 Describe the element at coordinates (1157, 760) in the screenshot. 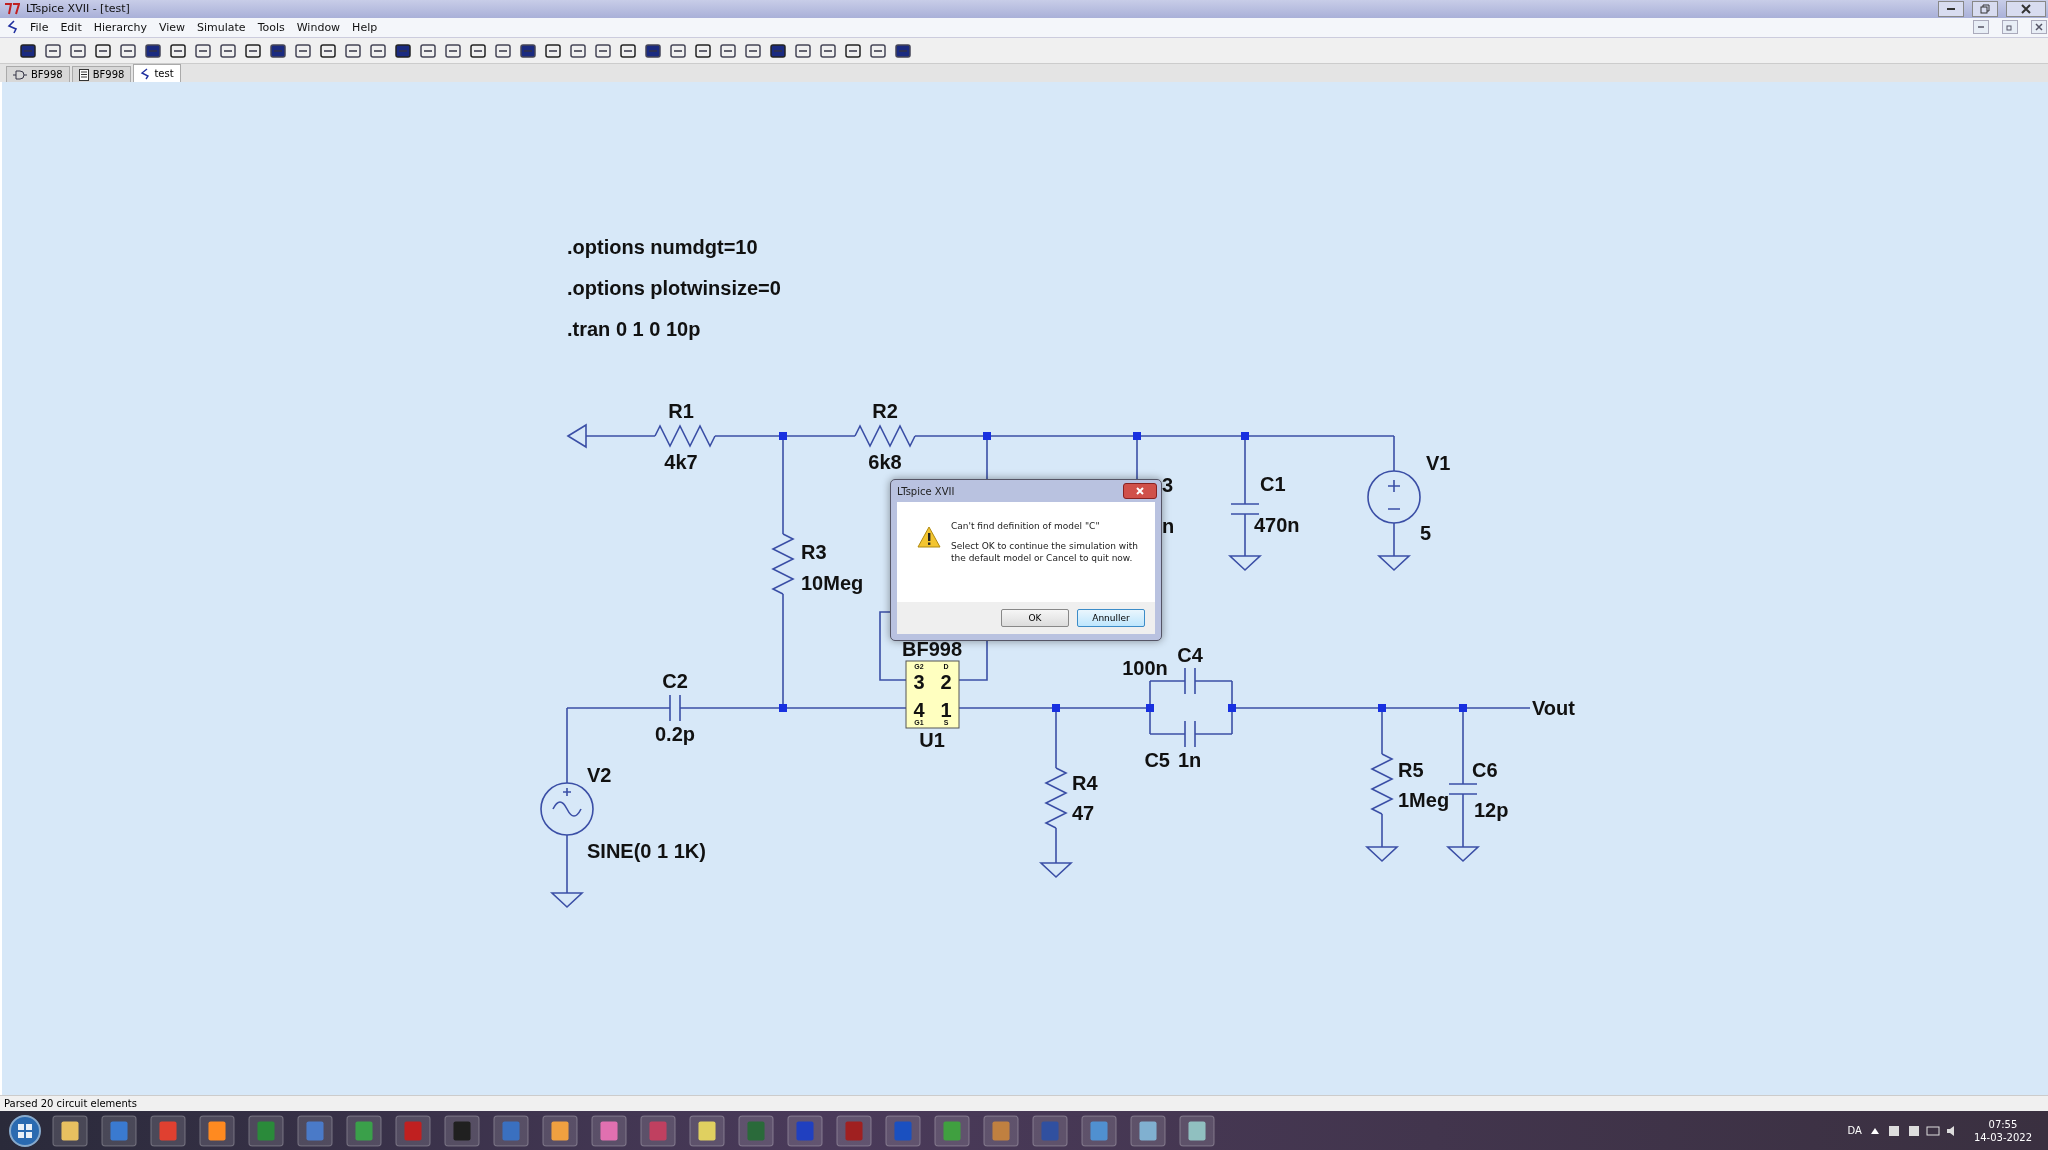

I see `component-label: C5` at that location.